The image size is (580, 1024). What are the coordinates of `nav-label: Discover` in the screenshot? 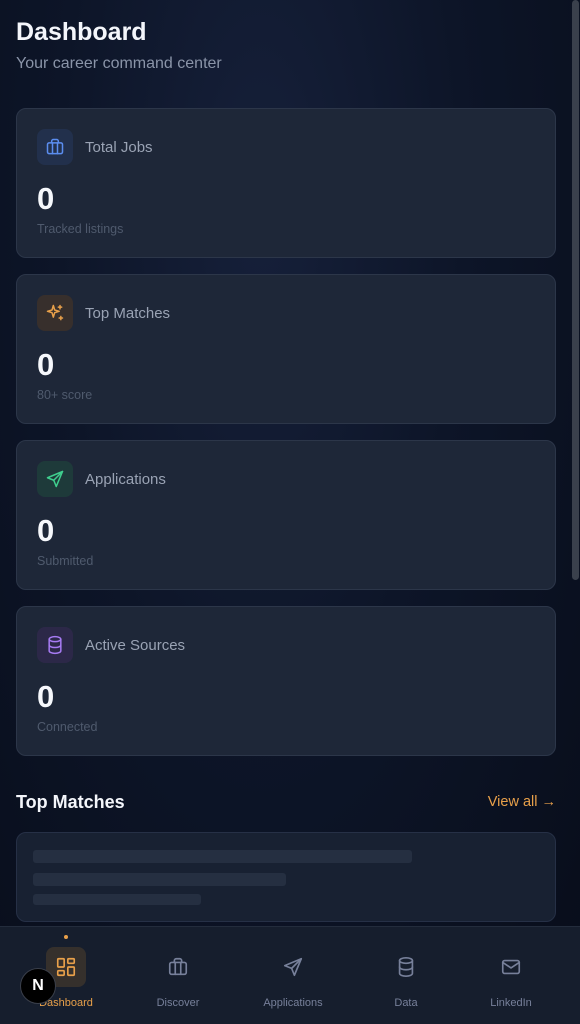 It's located at (178, 1003).